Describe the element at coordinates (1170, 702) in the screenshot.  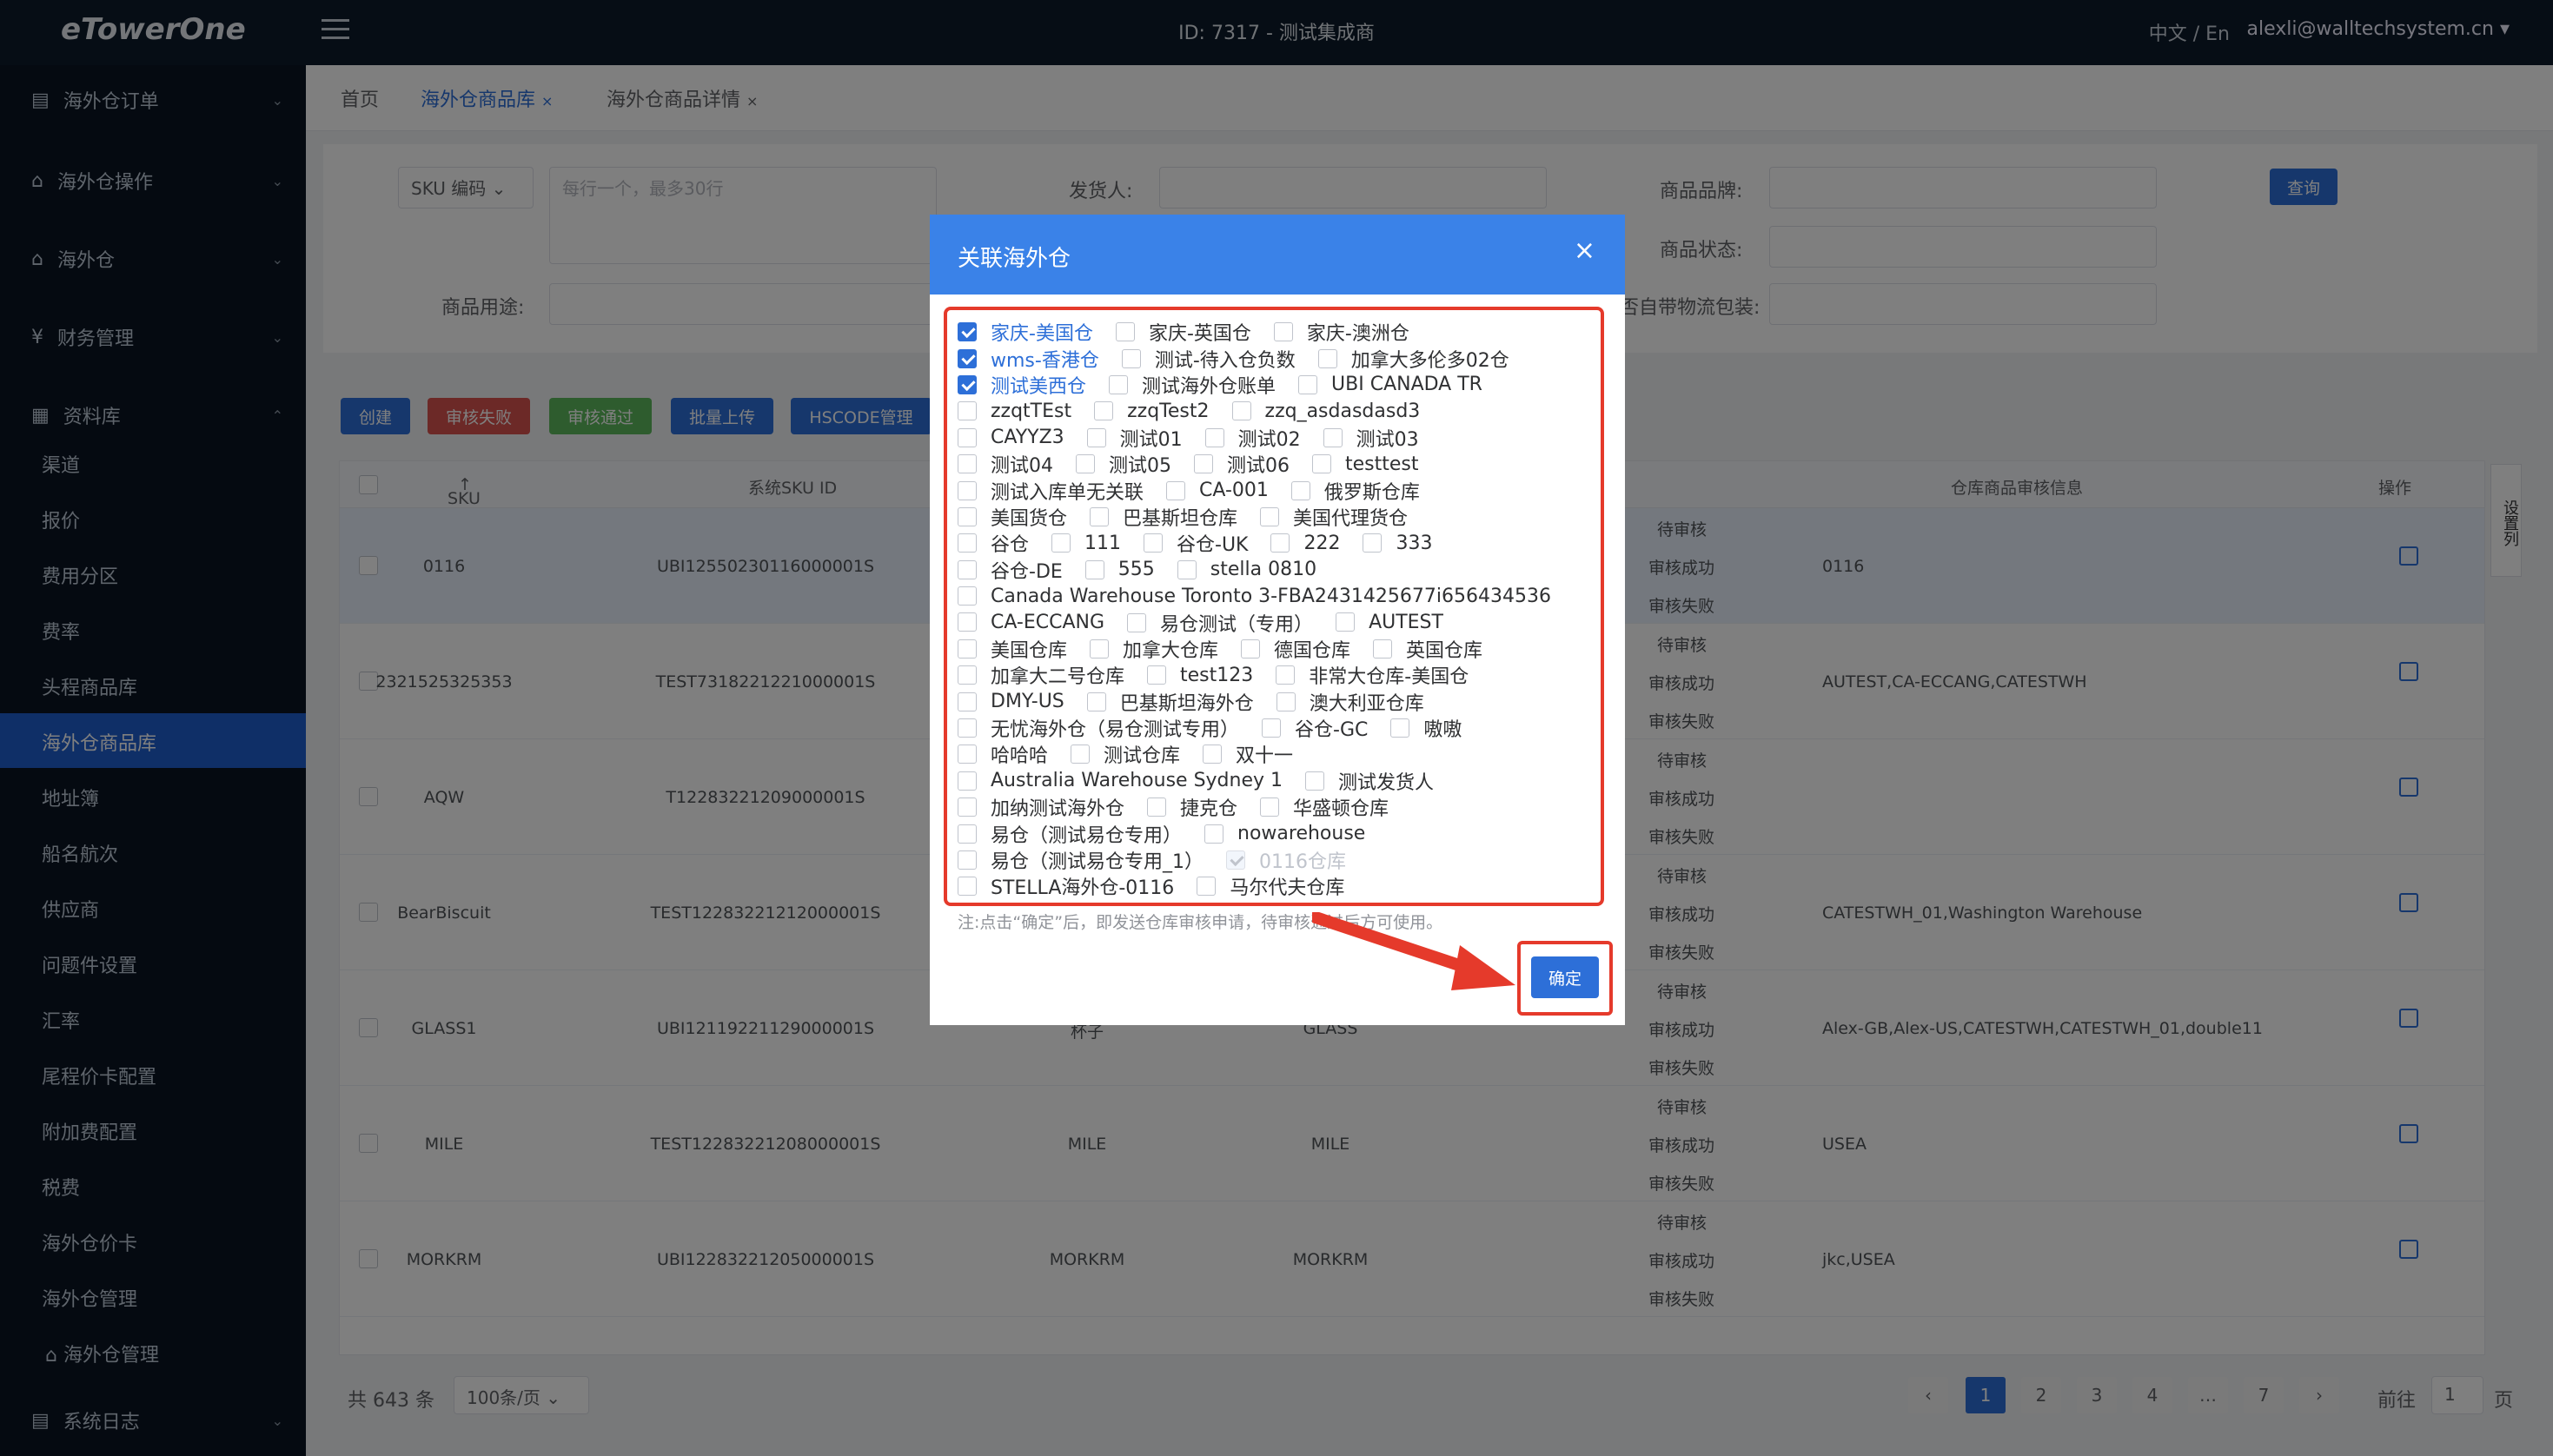
I see `warehouse-checkbox: 巴基斯坦海外仓` at that location.